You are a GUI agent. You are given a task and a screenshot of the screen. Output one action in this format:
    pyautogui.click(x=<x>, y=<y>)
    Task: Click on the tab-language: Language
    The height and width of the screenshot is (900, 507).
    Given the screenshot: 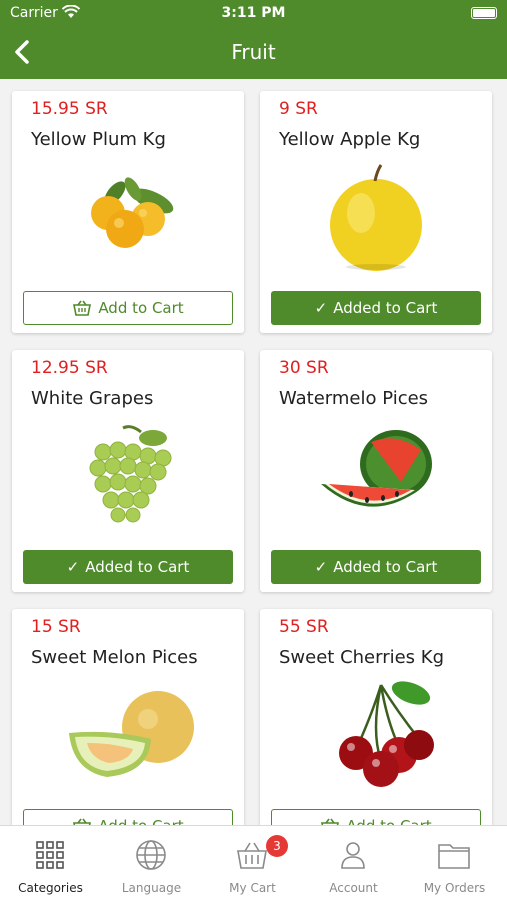 What is the action you would take?
    pyautogui.click(x=151, y=863)
    